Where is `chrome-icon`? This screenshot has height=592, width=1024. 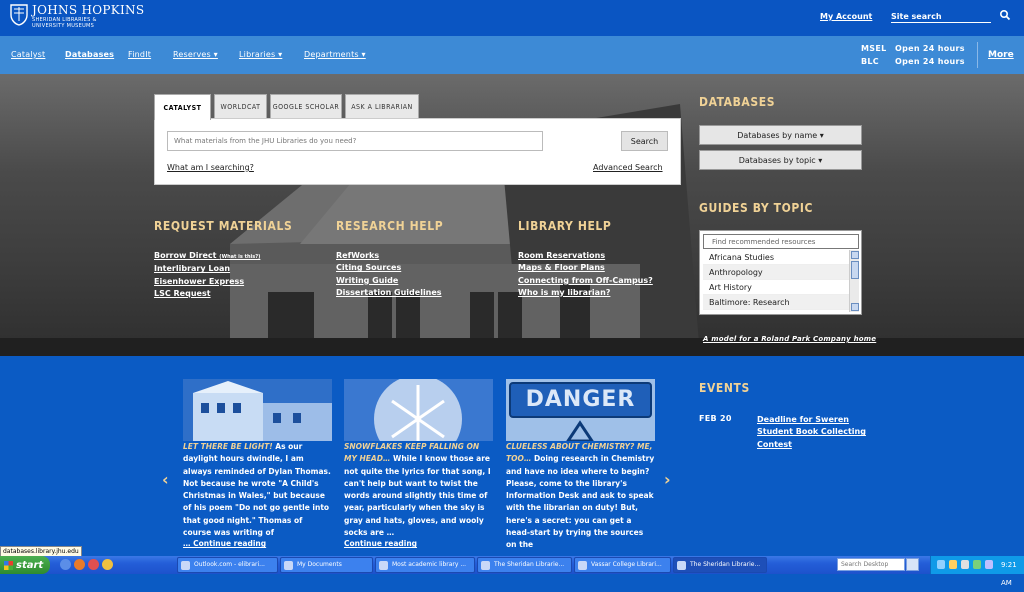 chrome-icon is located at coordinates (107, 564).